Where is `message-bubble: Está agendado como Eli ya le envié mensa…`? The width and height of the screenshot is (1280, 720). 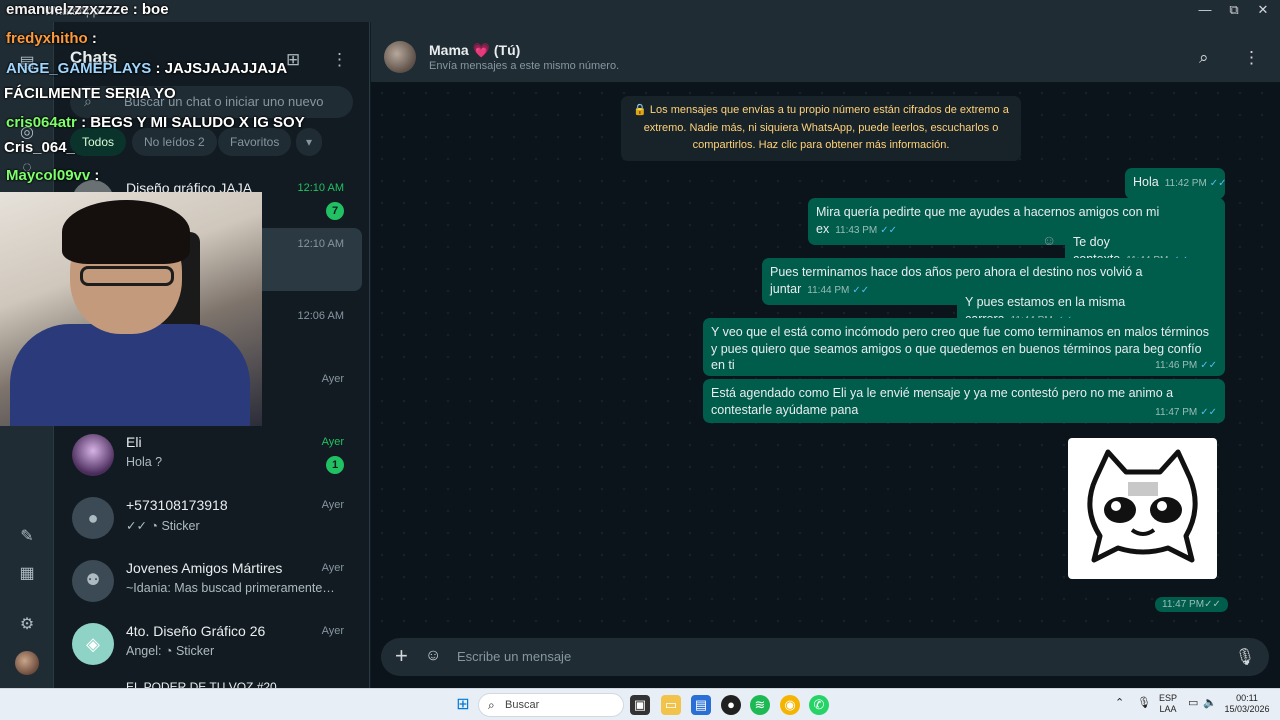 message-bubble: Está agendado como Eli ya le envié mensa… is located at coordinates (964, 401).